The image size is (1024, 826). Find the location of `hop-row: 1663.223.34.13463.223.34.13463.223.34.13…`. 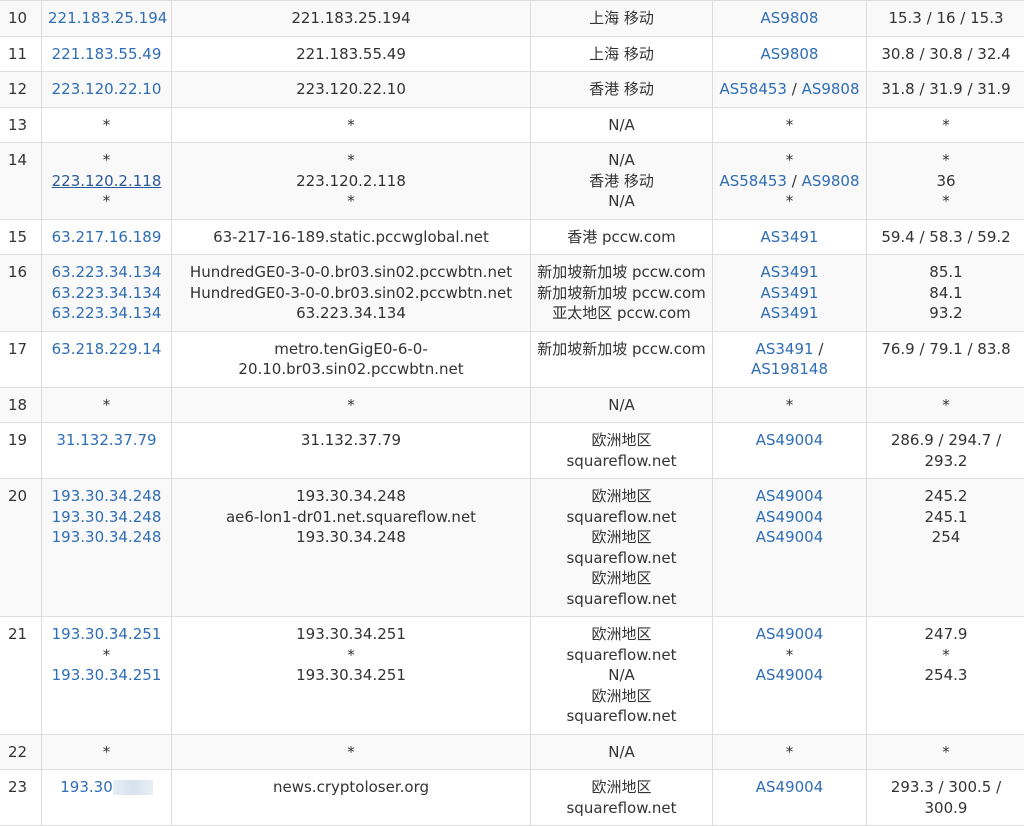

hop-row: 1663.223.34.13463.223.34.13463.223.34.13… is located at coordinates (512, 293).